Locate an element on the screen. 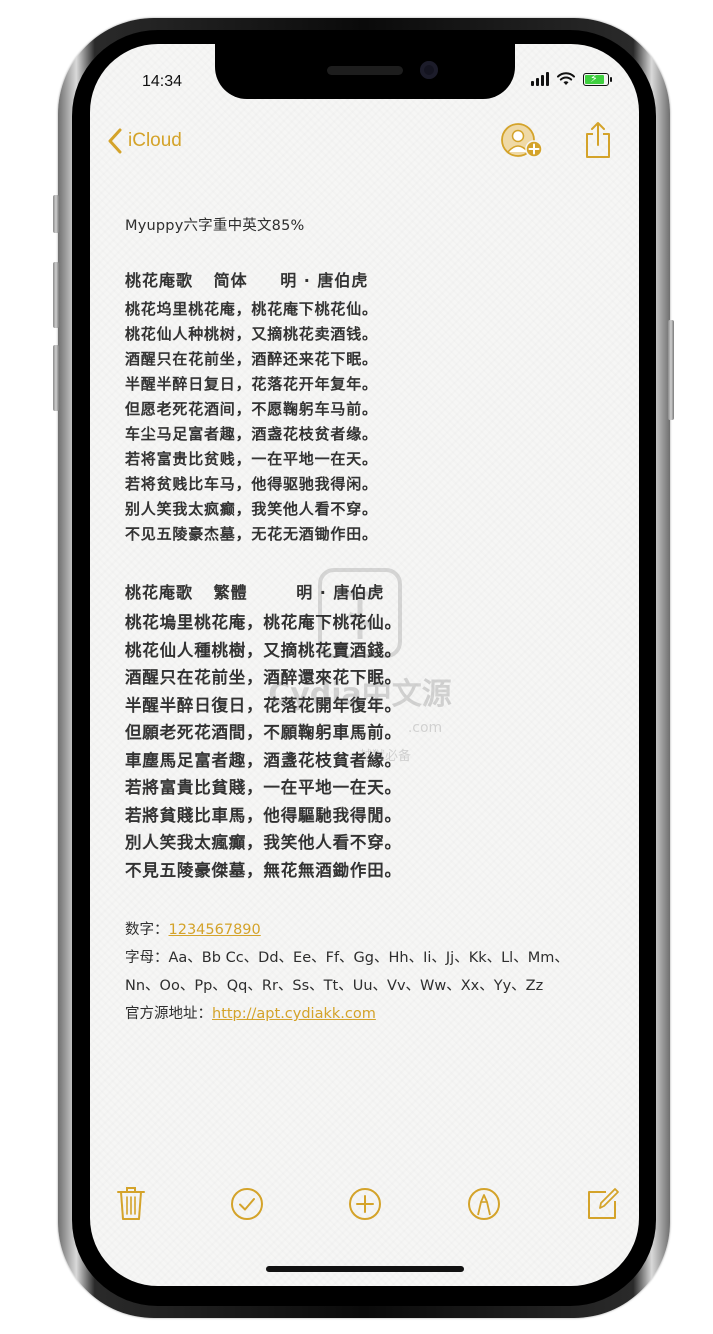 This screenshot has height=1334, width=713. digits-link: 1234567890 is located at coordinates (215, 930).